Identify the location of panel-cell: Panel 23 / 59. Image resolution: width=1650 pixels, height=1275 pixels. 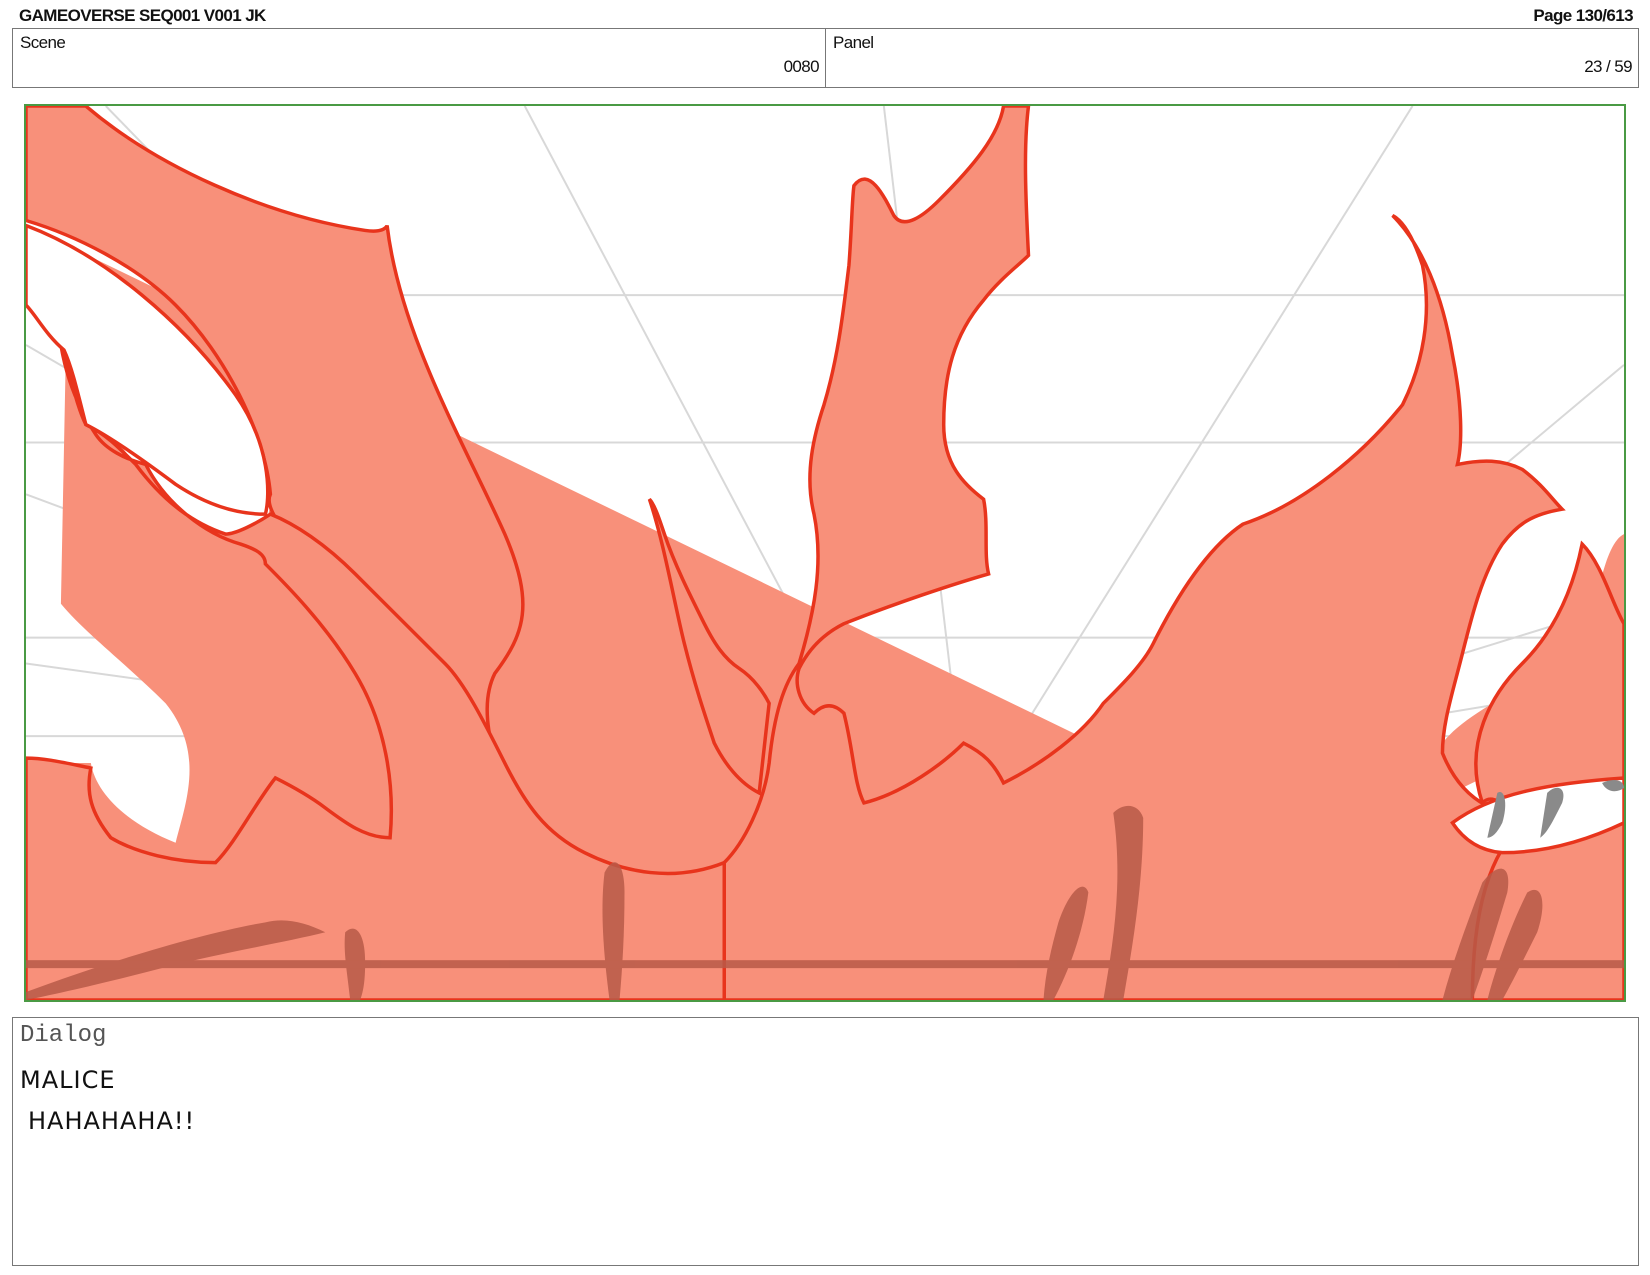
(1232, 58).